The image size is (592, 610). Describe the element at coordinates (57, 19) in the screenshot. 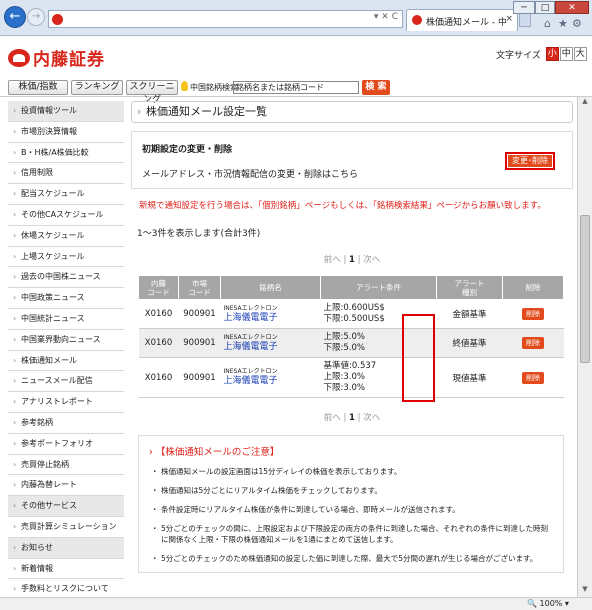

I see `site-favicon-icon` at that location.